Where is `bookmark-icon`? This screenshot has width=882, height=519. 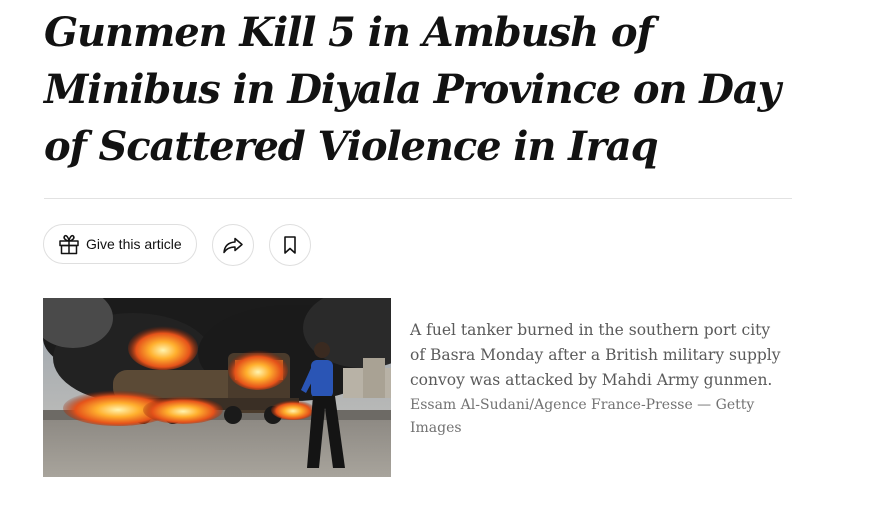 bookmark-icon is located at coordinates (290, 245).